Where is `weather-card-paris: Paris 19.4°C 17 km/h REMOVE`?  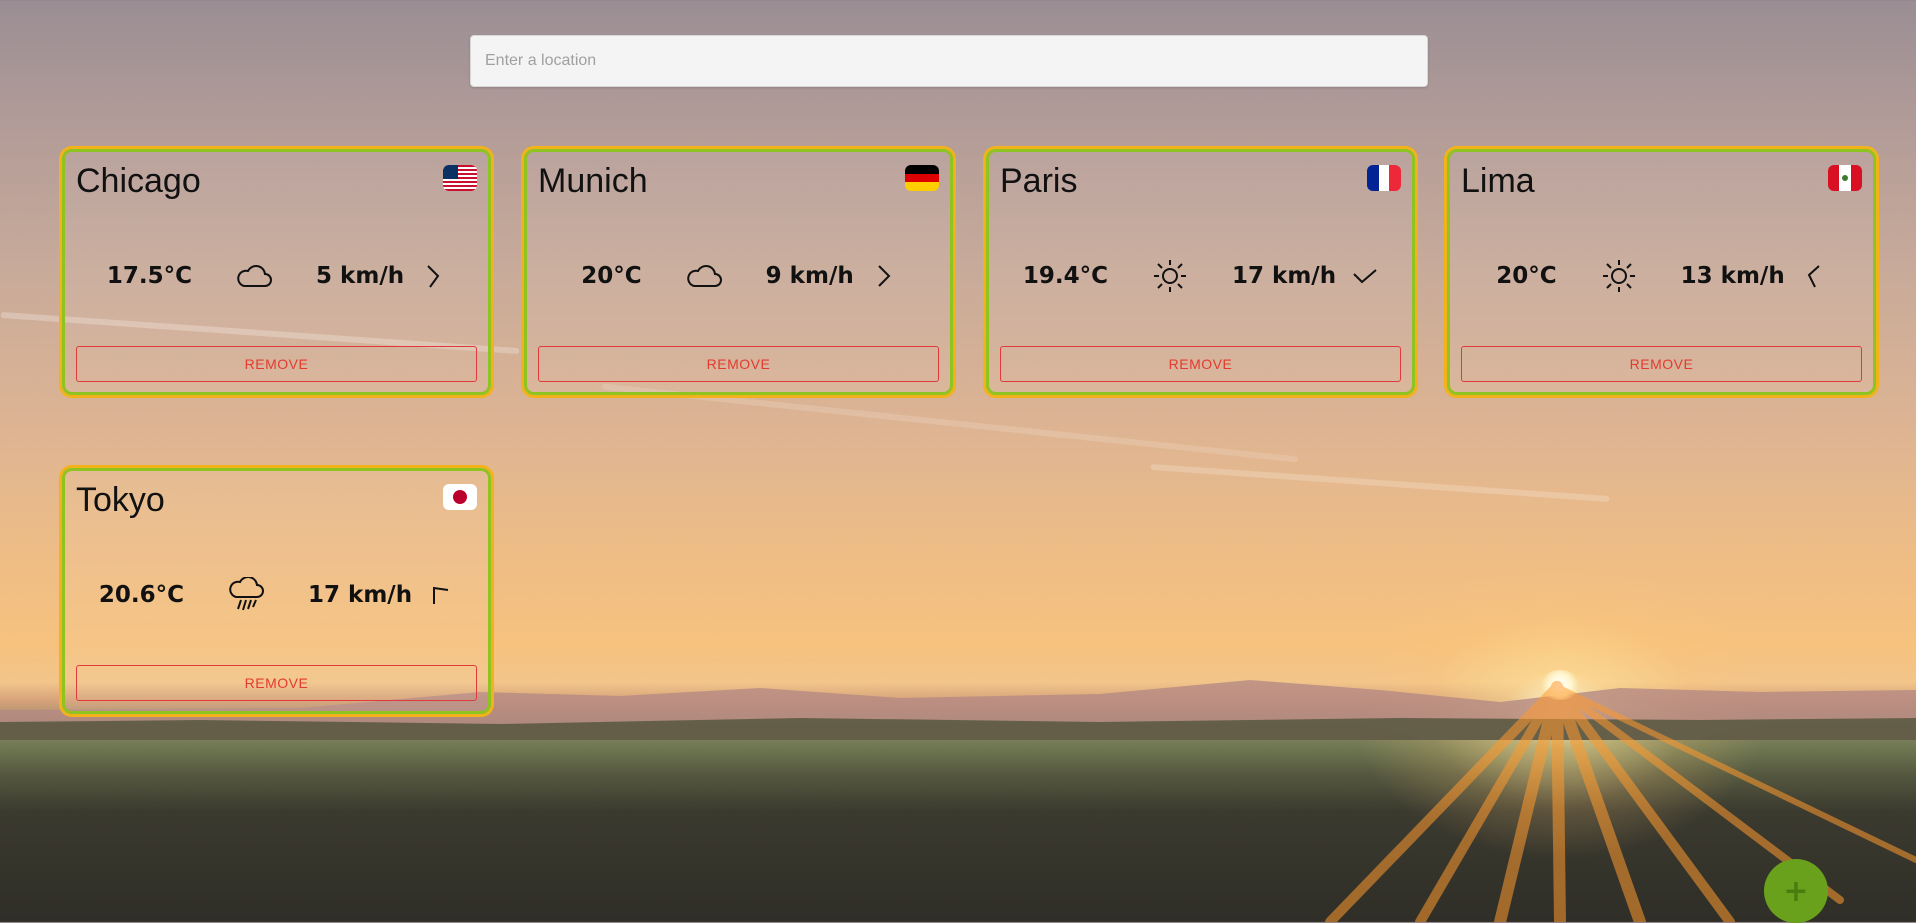 weather-card-paris: Paris 19.4°C 17 km/h REMOVE is located at coordinates (1200, 272).